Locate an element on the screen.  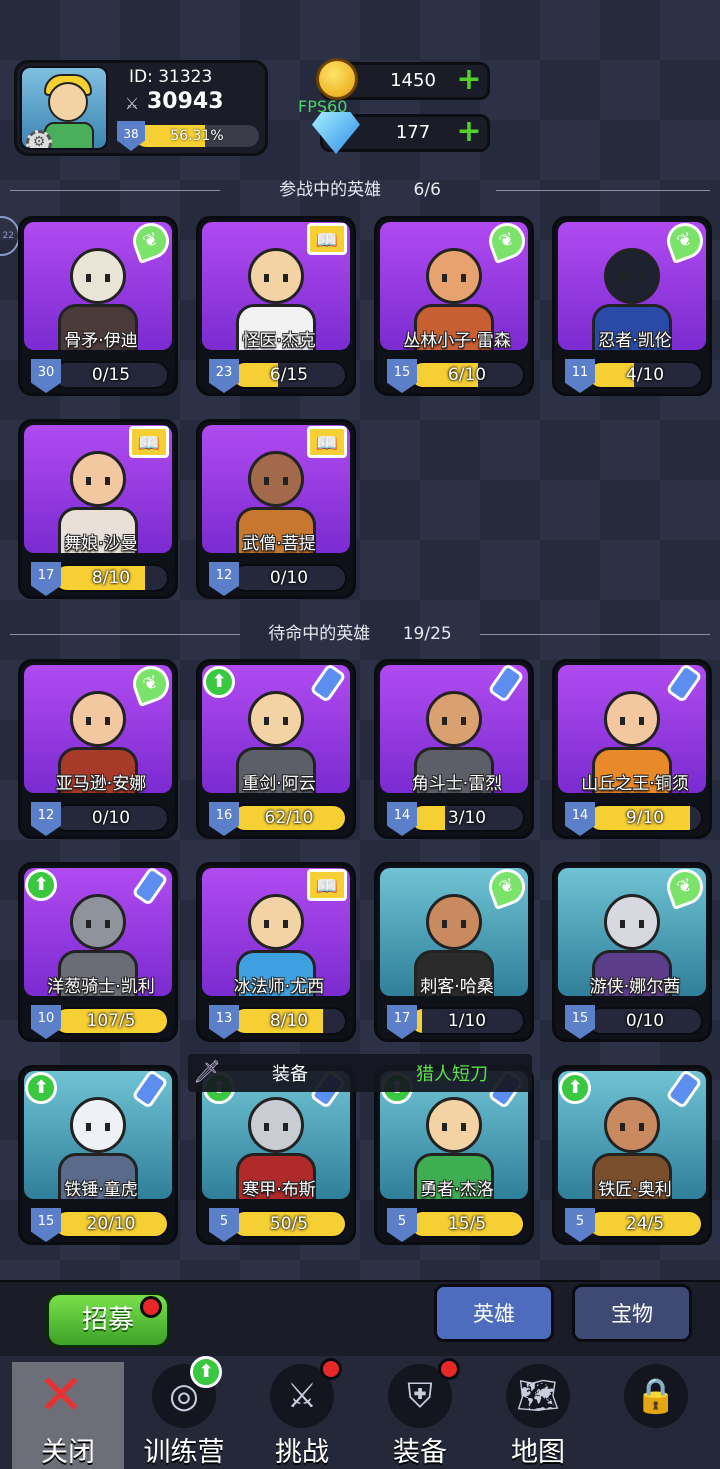
player-avatar: ⚙ is located at coordinates (64, 108).